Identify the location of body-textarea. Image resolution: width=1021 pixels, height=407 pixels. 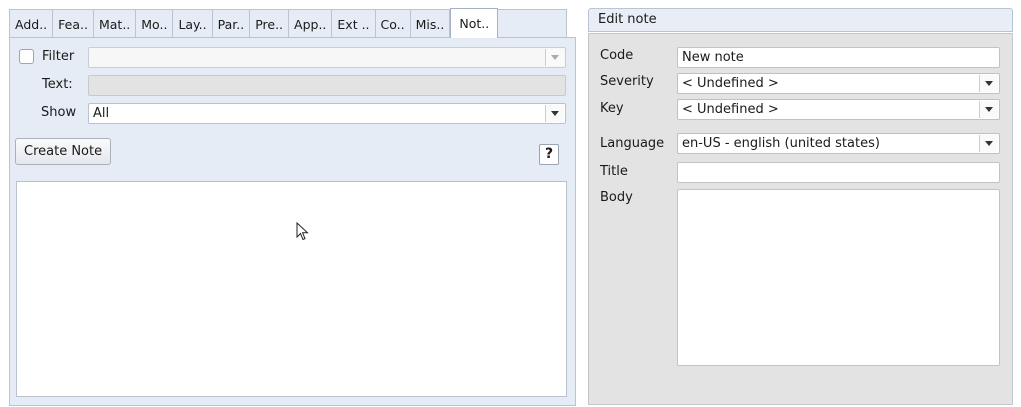
(838, 277).